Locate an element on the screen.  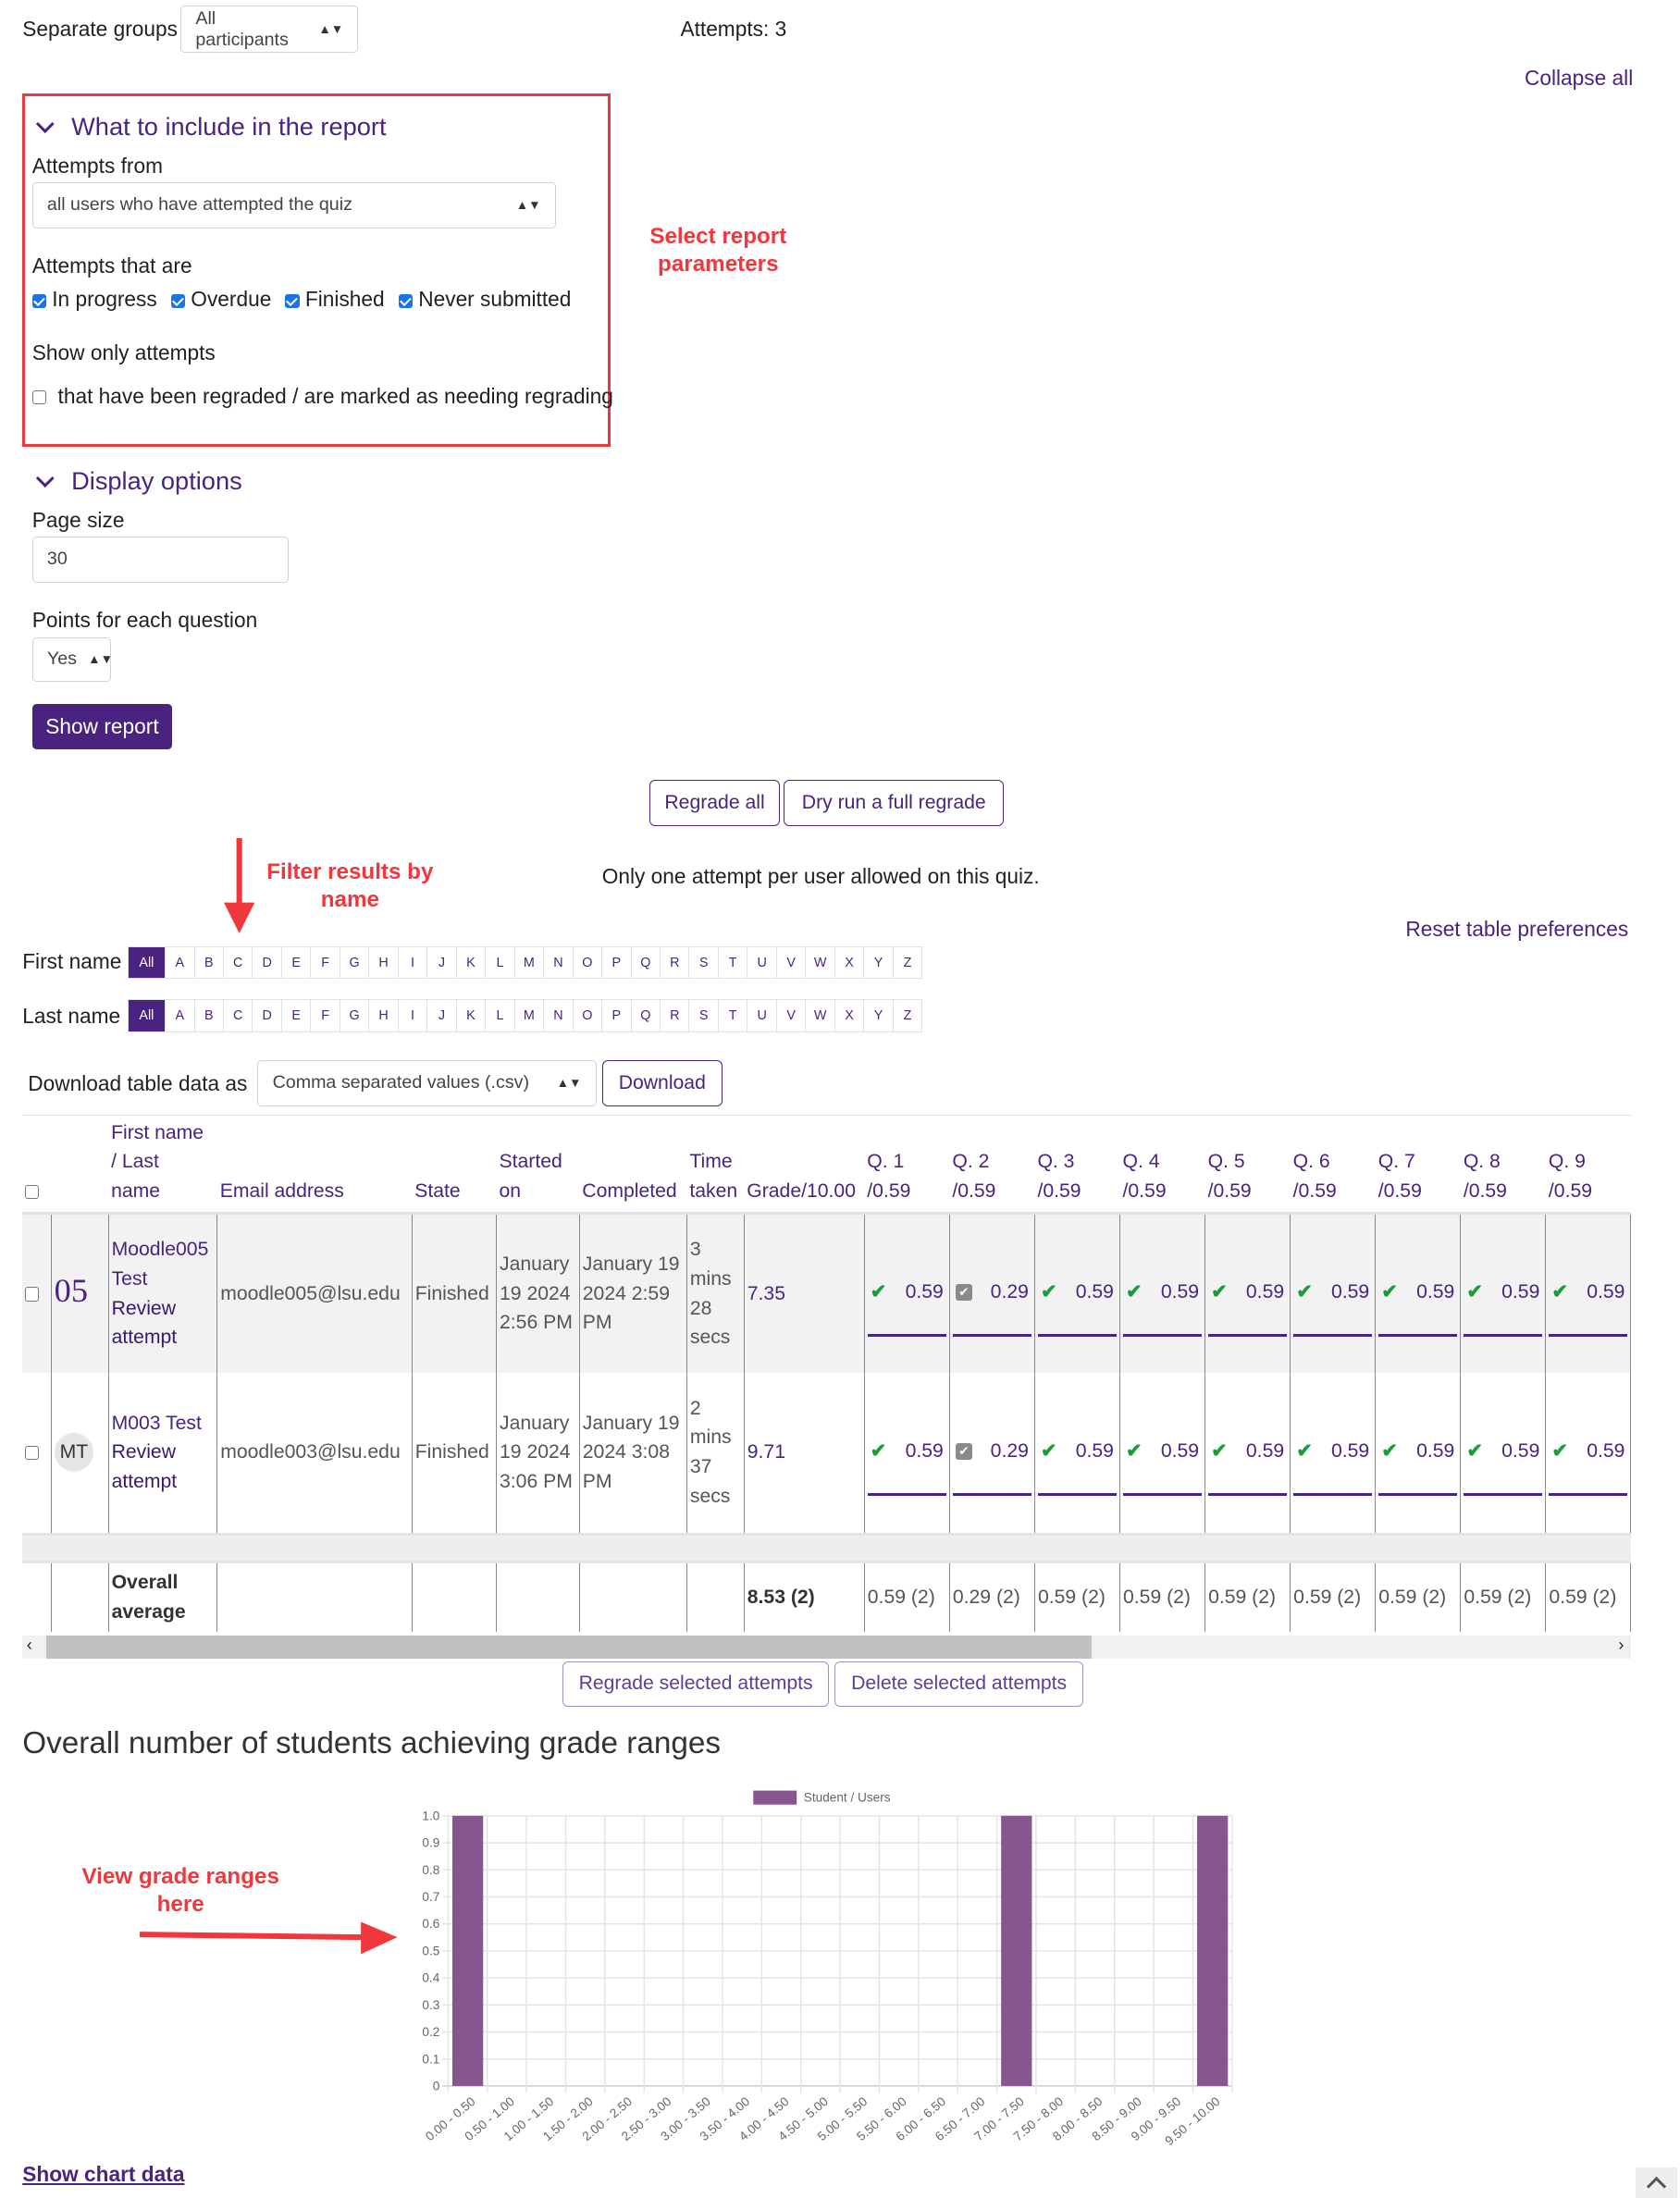
first-initial-letter: P is located at coordinates (615, 962).